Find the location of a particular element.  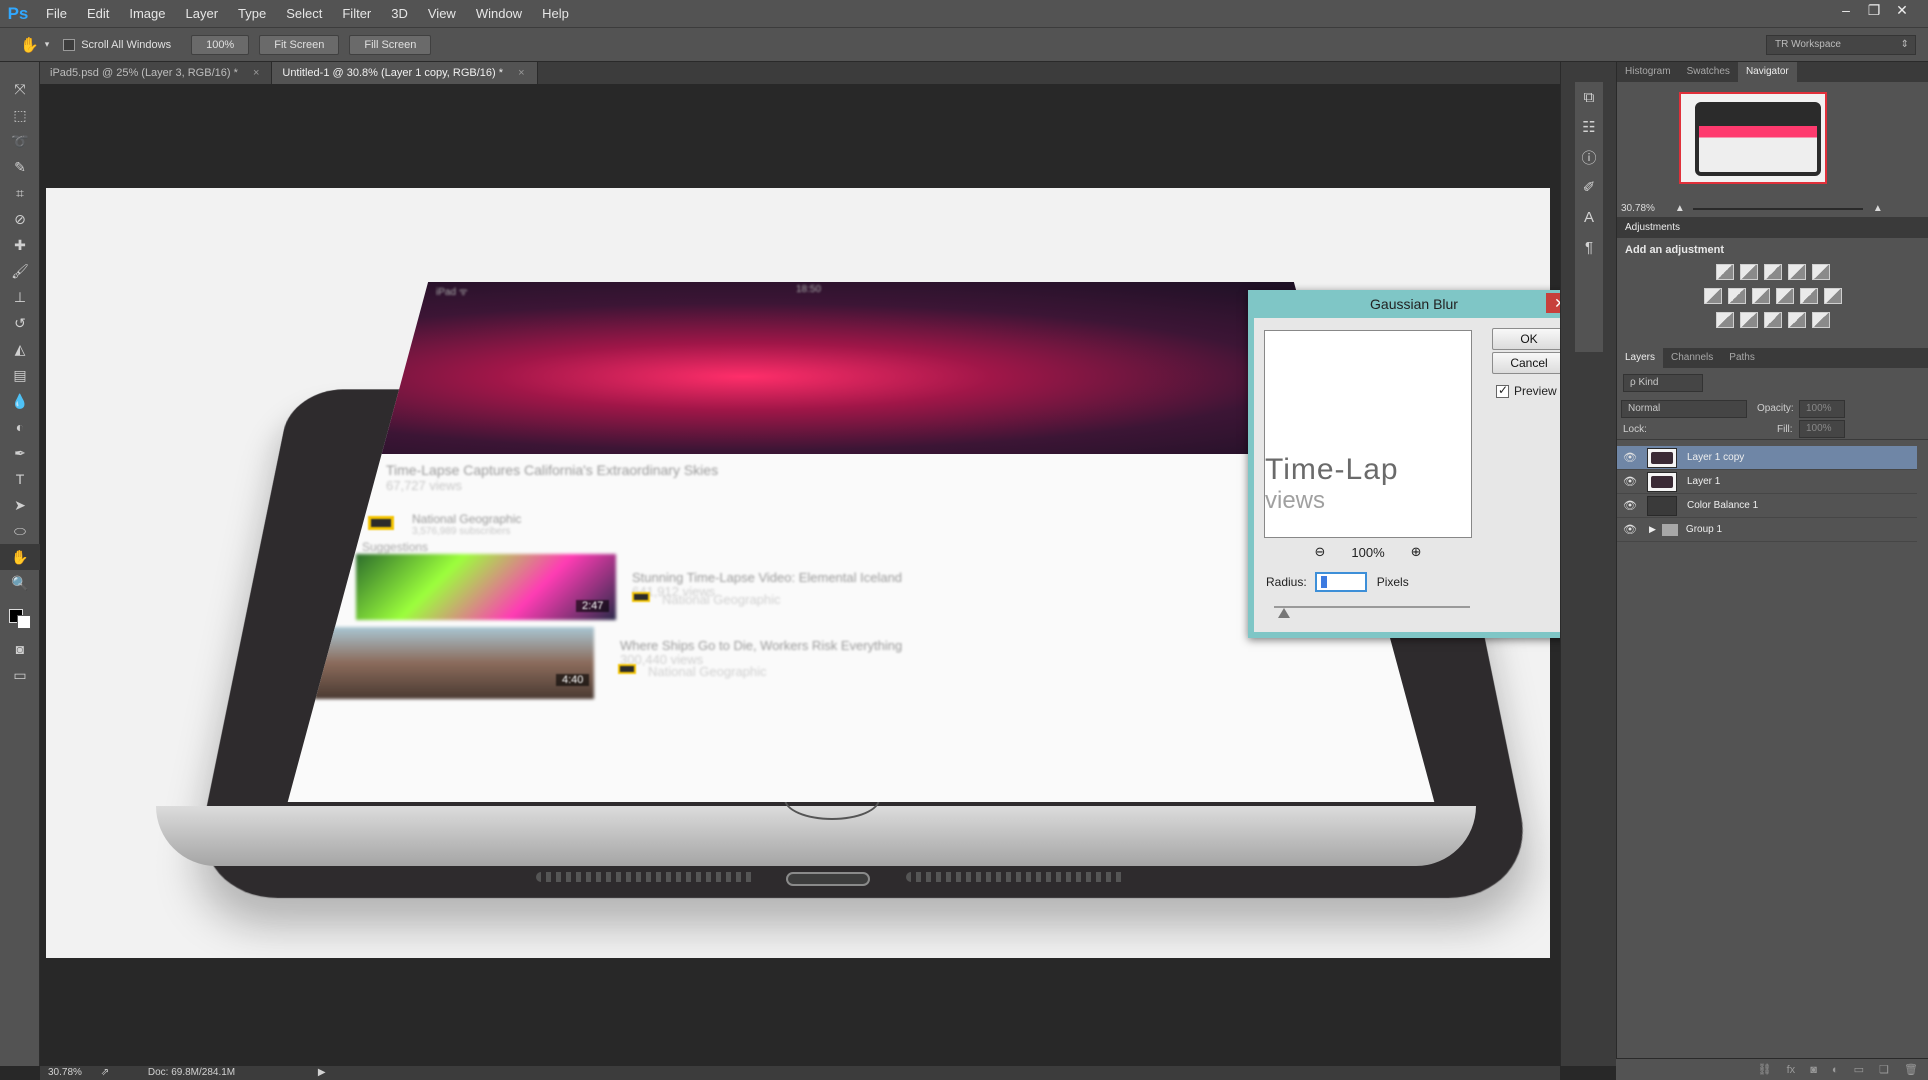

menu-window: Window is located at coordinates (499, 14).